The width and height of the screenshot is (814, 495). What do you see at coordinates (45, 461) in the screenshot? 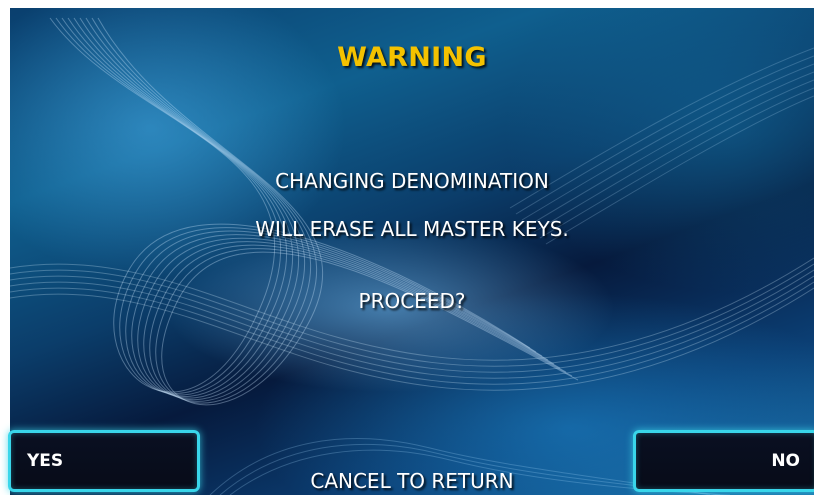
I see `yes-button-label: YES` at bounding box center [45, 461].